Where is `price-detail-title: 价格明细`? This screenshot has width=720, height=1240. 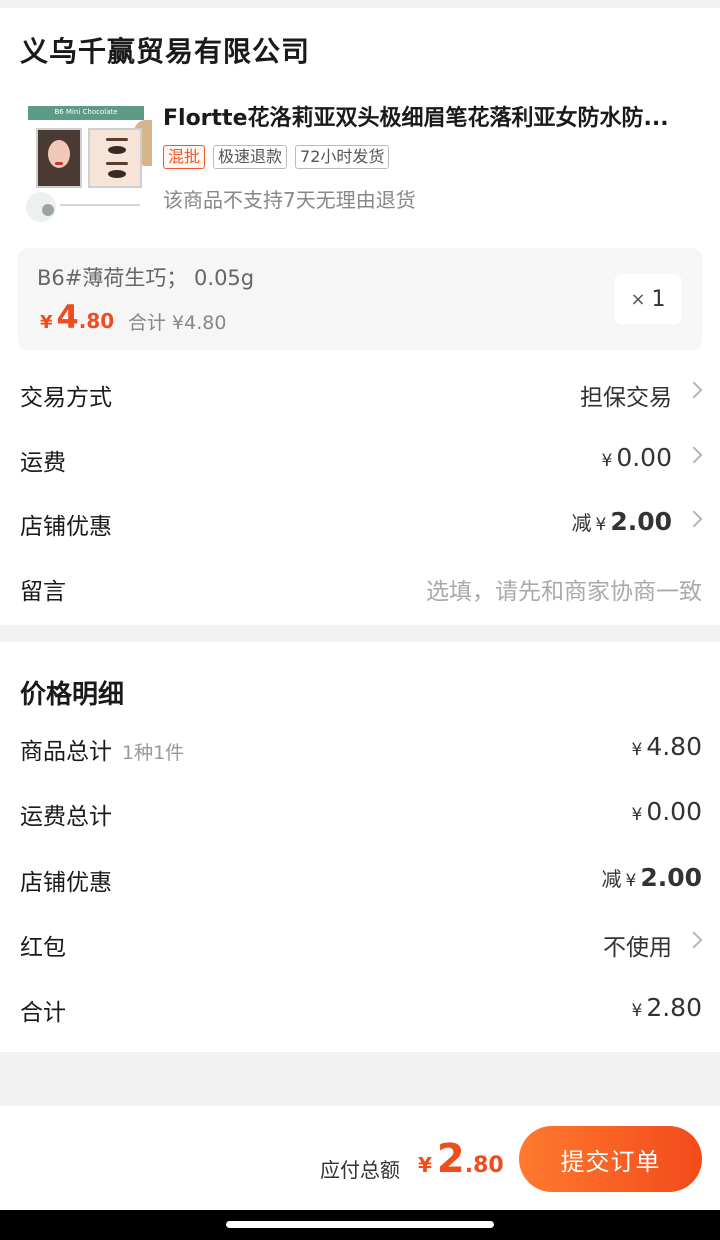
price-detail-title: 价格明细 is located at coordinates (72, 695).